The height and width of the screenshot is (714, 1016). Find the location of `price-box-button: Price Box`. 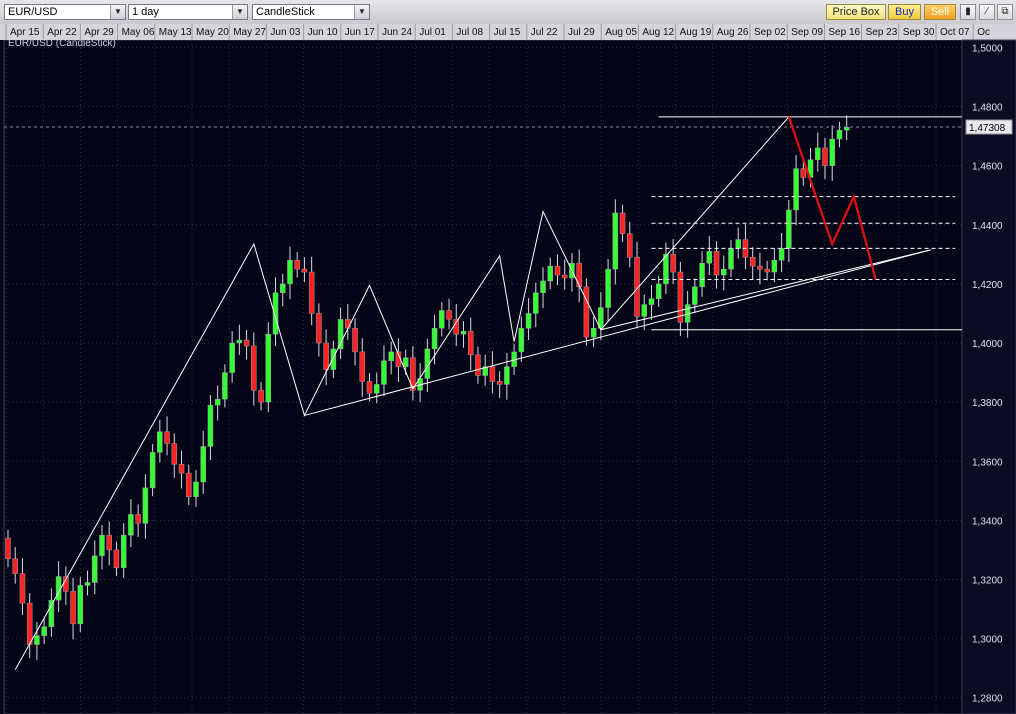

price-box-button: Price Box is located at coordinates (856, 12).